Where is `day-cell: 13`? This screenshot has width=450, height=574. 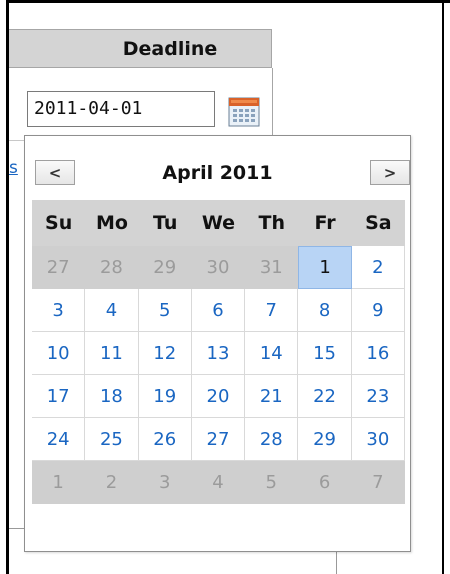 day-cell: 13 is located at coordinates (218, 353).